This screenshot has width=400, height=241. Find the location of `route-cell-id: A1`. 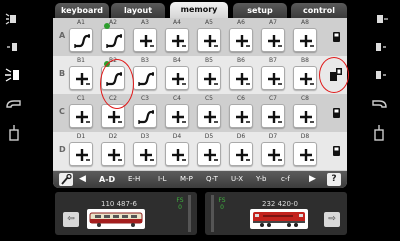

route-cell-id: A1 is located at coordinates (81, 22).